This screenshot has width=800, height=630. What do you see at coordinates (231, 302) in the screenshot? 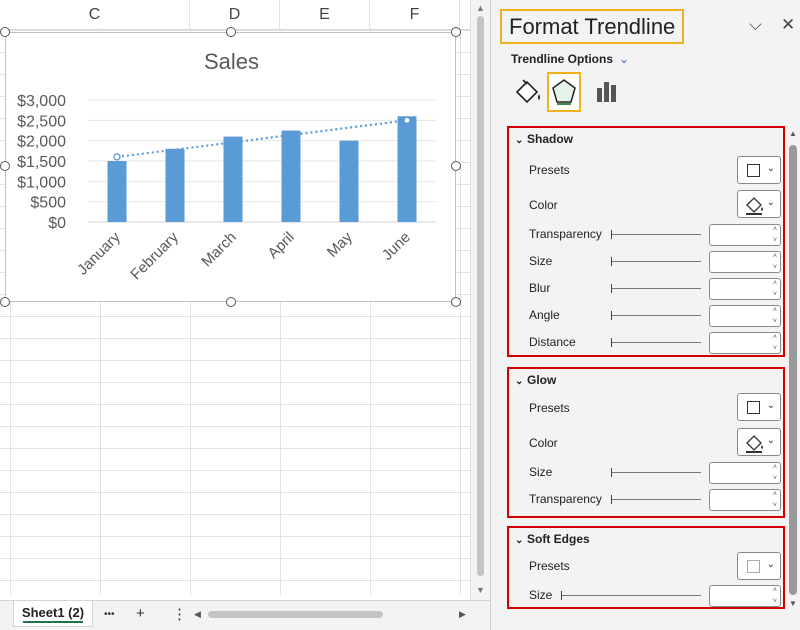
I see `resize-handle-bottom` at bounding box center [231, 302].